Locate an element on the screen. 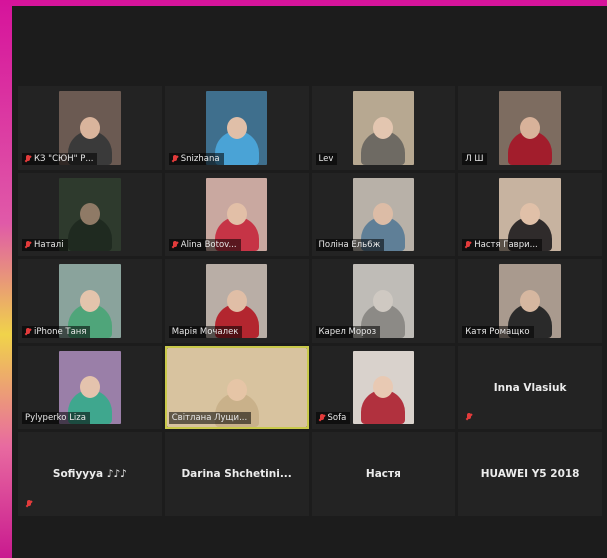 This screenshot has height=558, width=607. name-label: Lev is located at coordinates (326, 158).